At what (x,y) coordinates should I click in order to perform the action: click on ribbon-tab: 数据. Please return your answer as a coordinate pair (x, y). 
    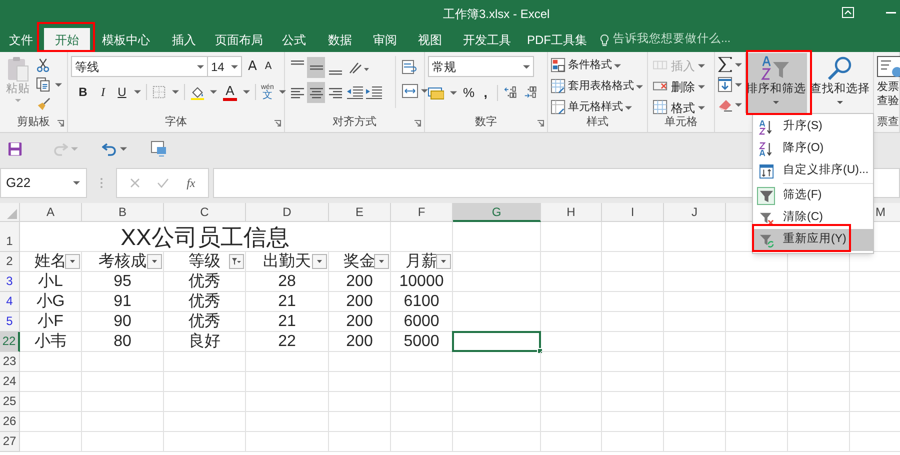
    Looking at the image, I should click on (340, 40).